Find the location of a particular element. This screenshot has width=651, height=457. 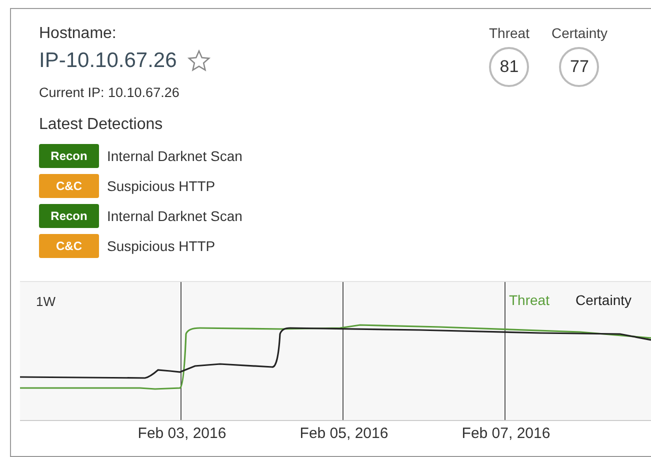

range-label: 1W is located at coordinates (46, 301).